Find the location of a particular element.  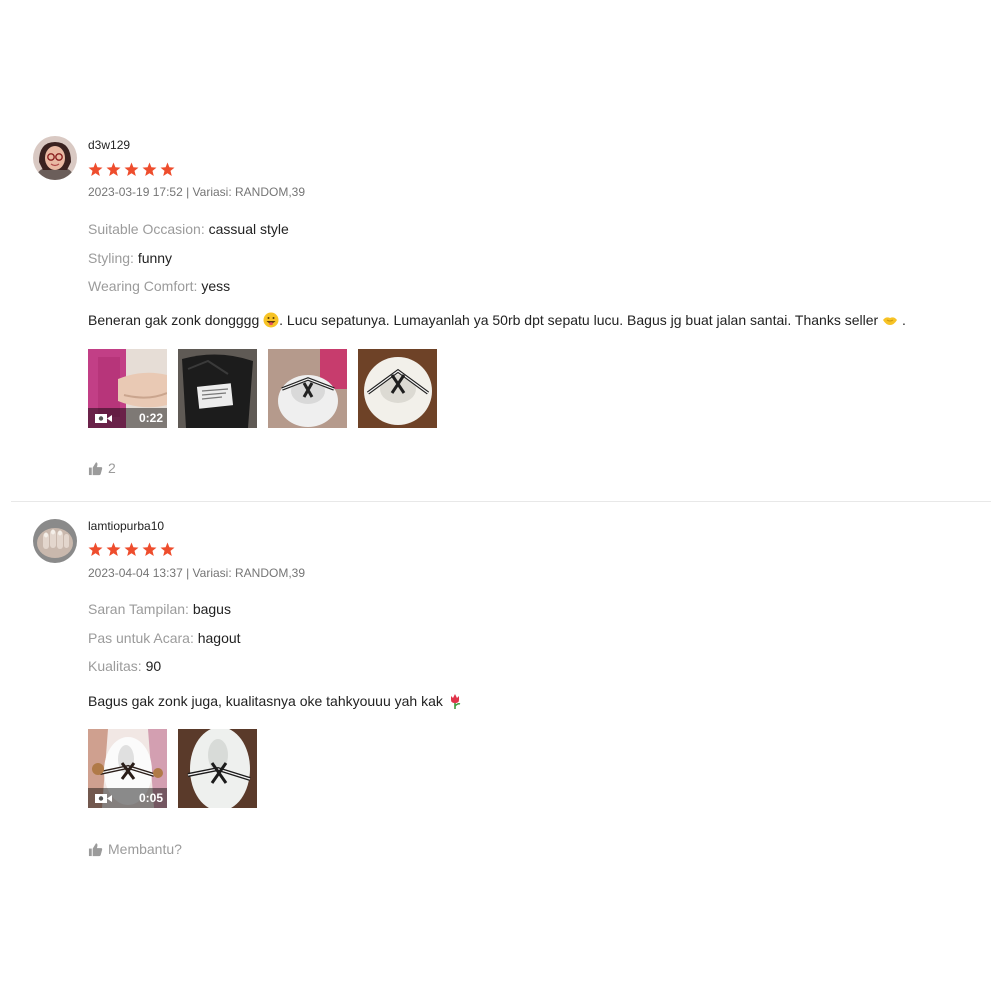

attribute-label: Suitable Occasion: is located at coordinates (146, 229).